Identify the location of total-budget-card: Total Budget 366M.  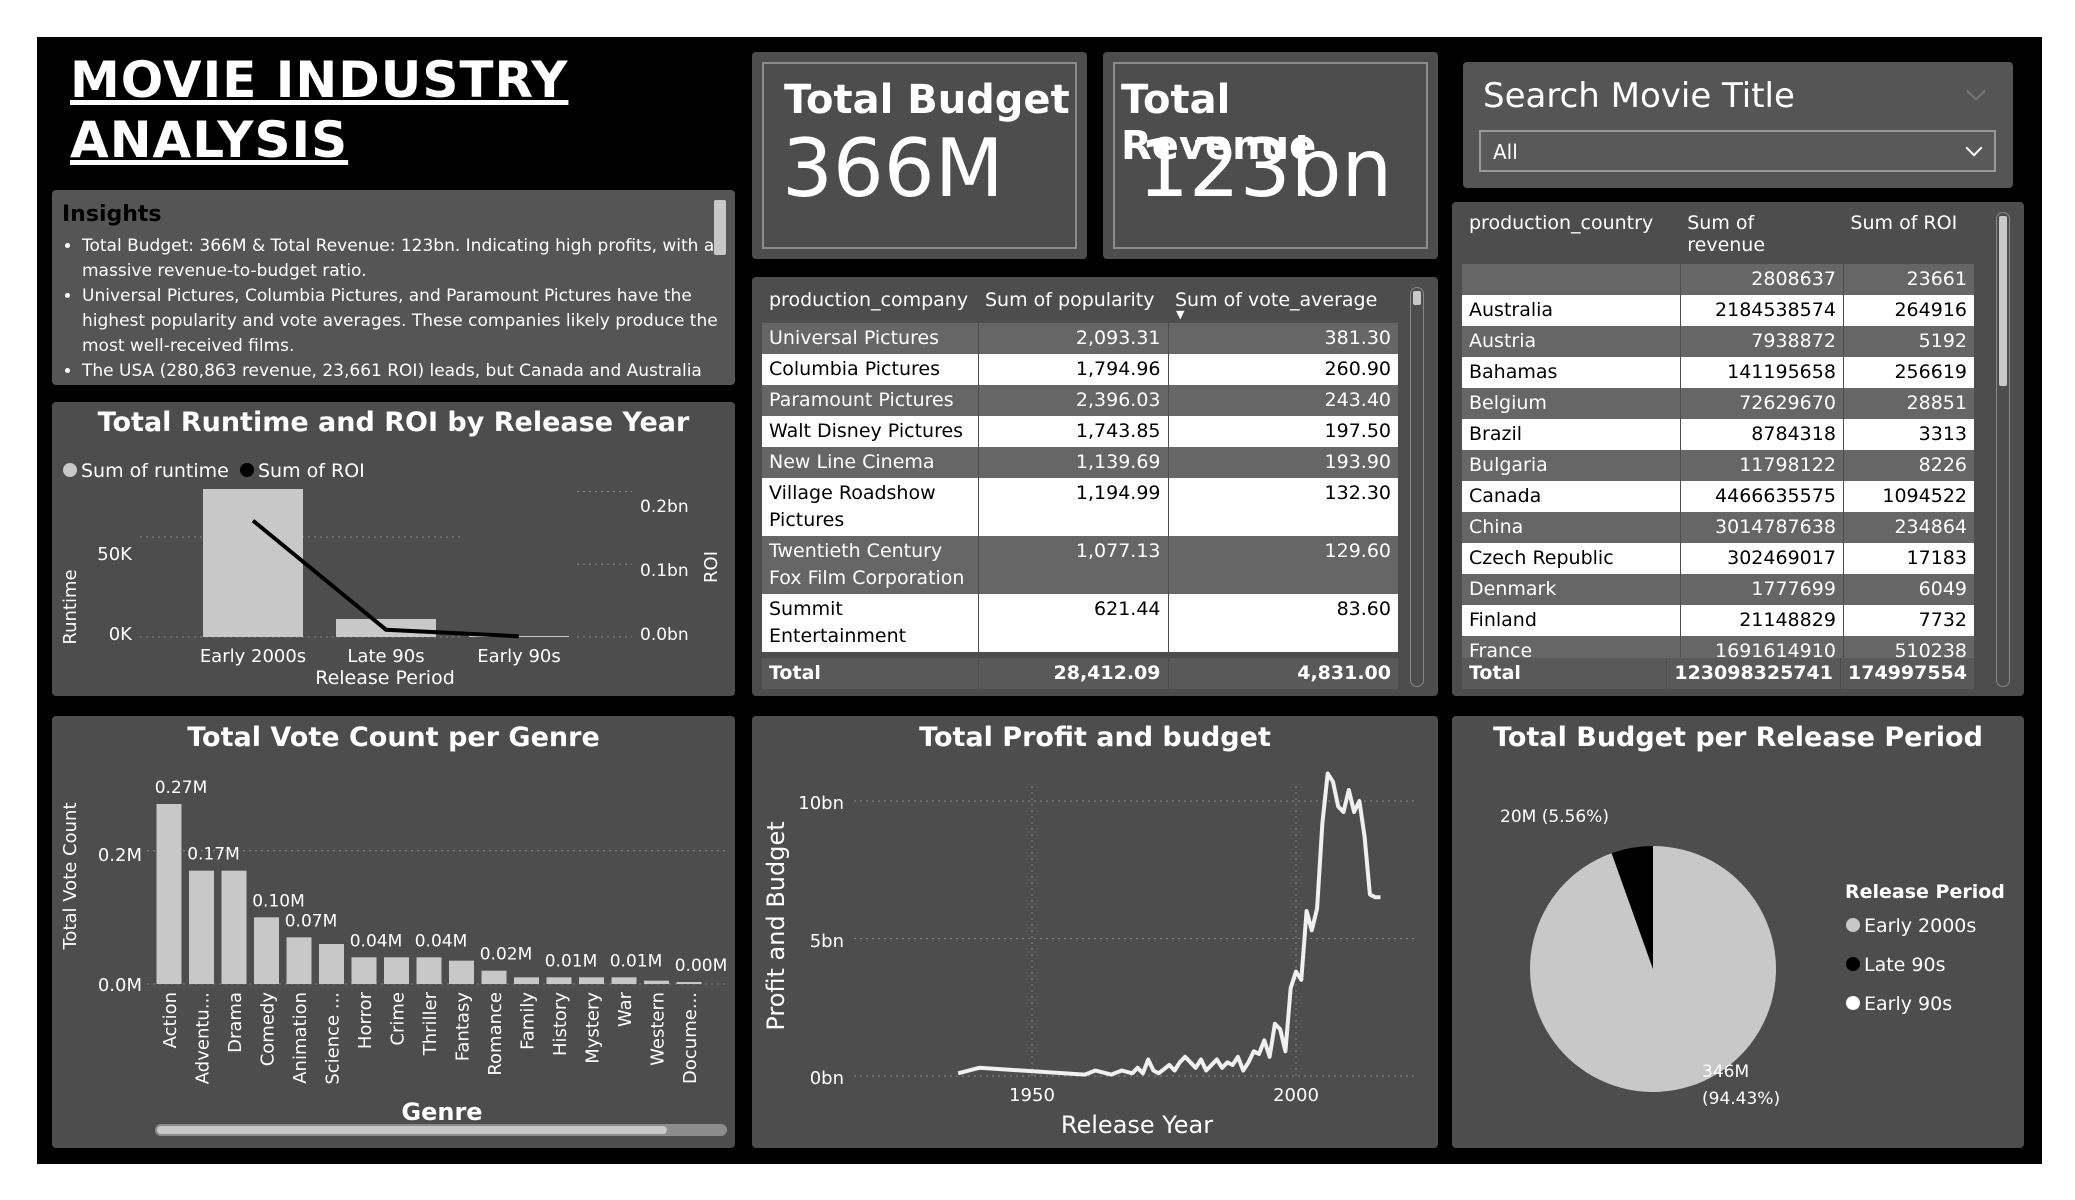
(919, 155).